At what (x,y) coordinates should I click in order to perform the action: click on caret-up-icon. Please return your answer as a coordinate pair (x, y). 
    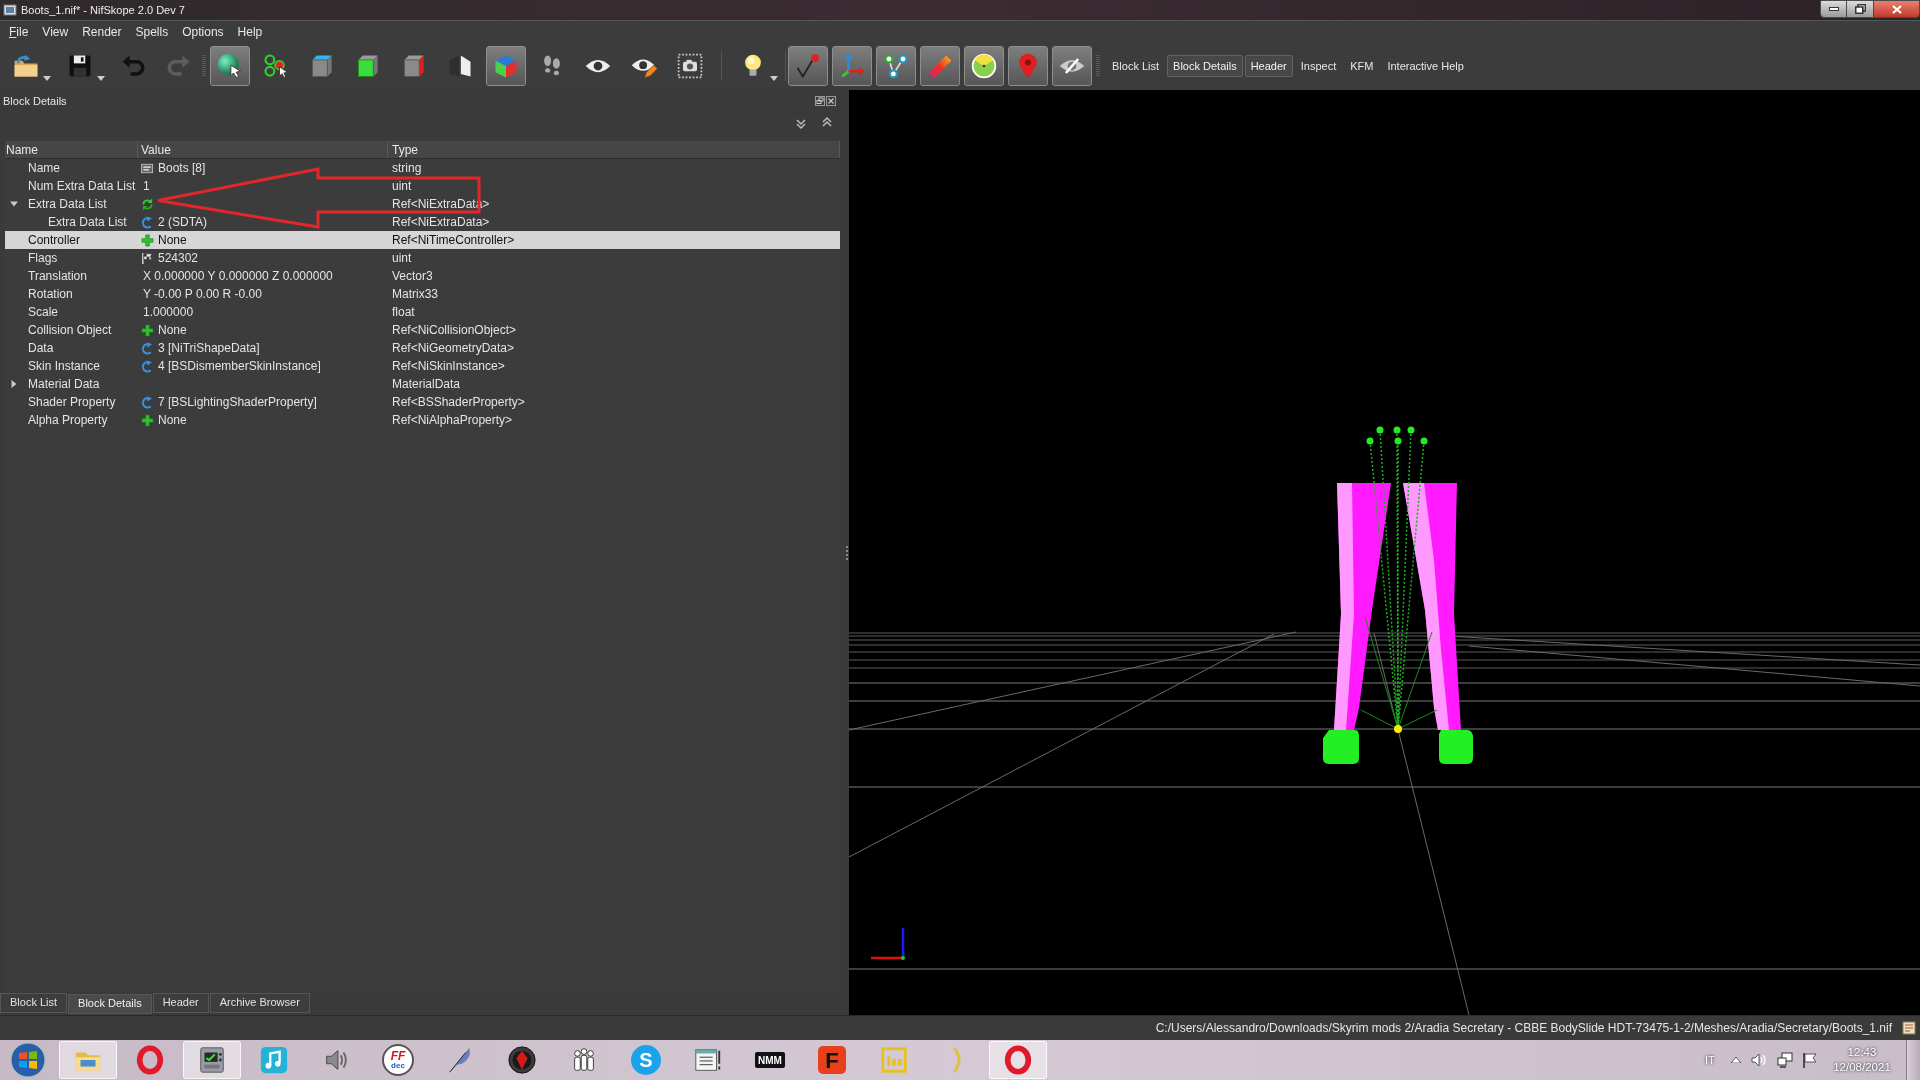
    Looking at the image, I should click on (1736, 1060).